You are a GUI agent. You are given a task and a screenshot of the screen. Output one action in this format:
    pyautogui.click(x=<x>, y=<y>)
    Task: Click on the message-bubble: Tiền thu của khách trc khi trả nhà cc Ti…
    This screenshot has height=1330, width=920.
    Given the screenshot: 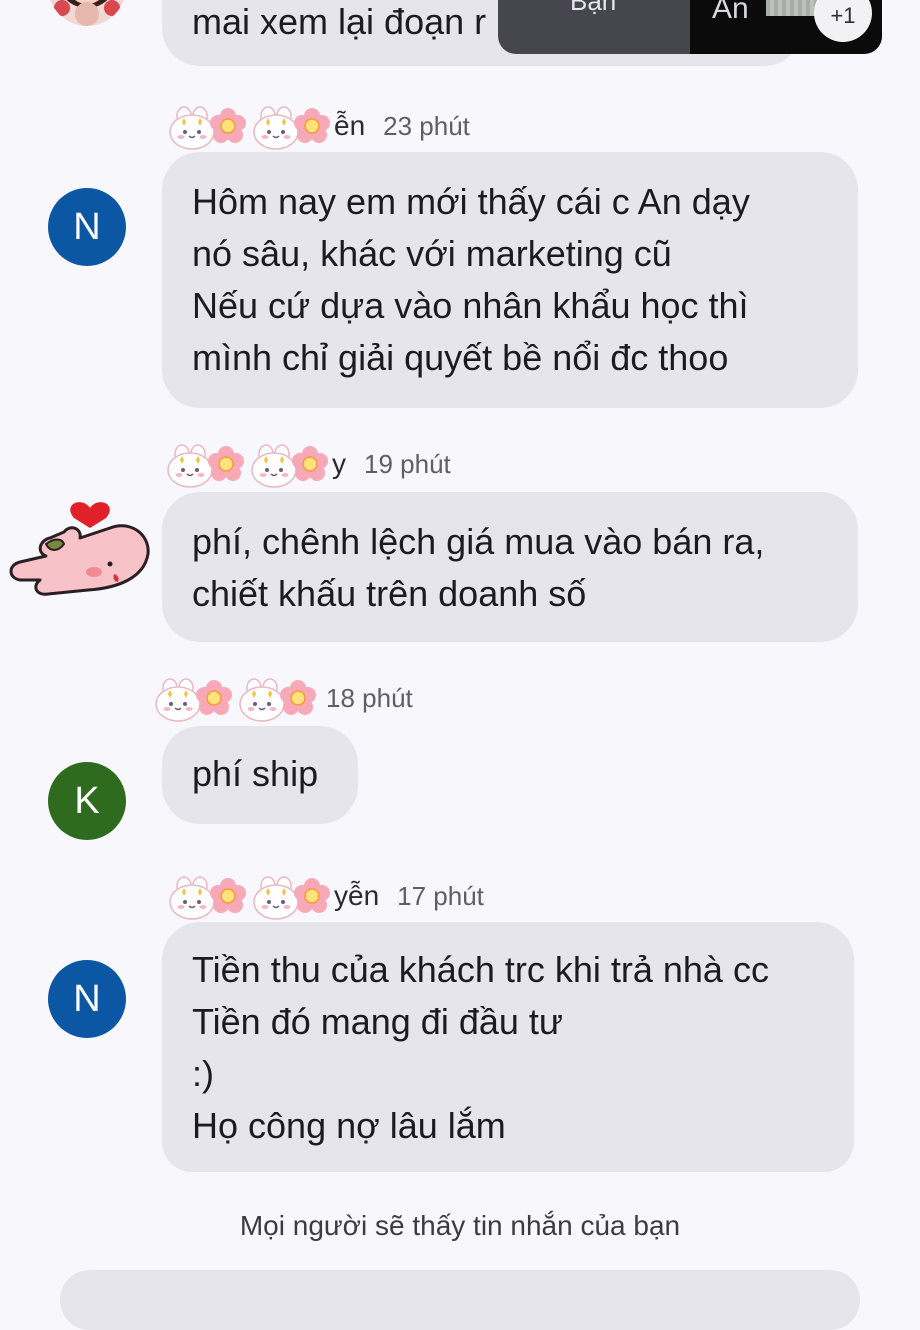 What is the action you would take?
    pyautogui.click(x=508, y=1047)
    